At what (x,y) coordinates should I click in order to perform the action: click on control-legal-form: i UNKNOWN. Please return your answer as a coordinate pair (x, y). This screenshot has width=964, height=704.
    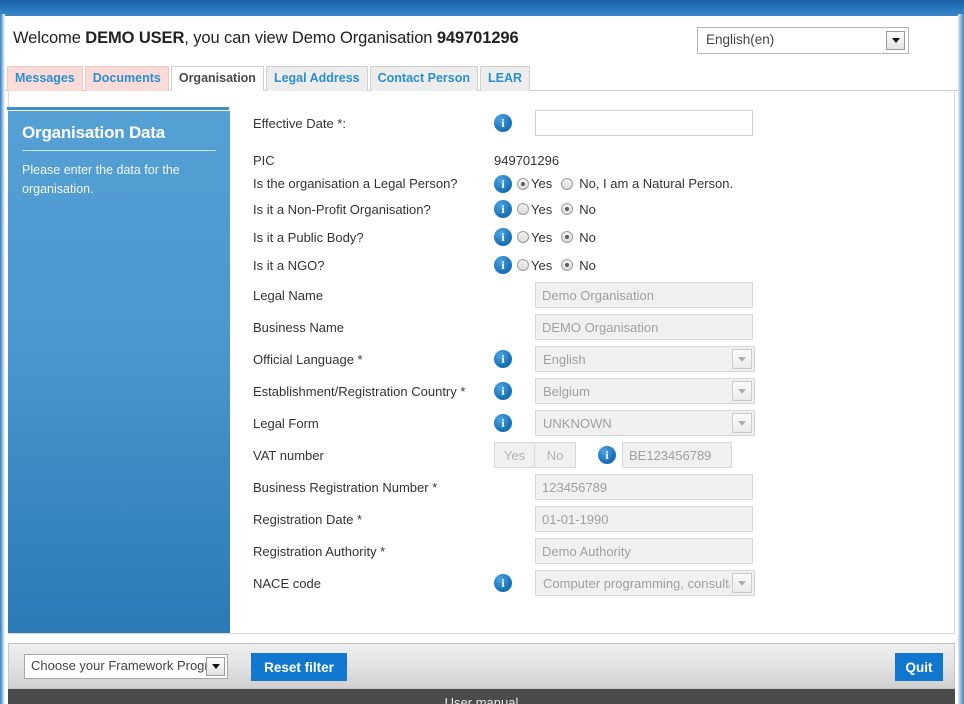
    Looking at the image, I should click on (624, 423).